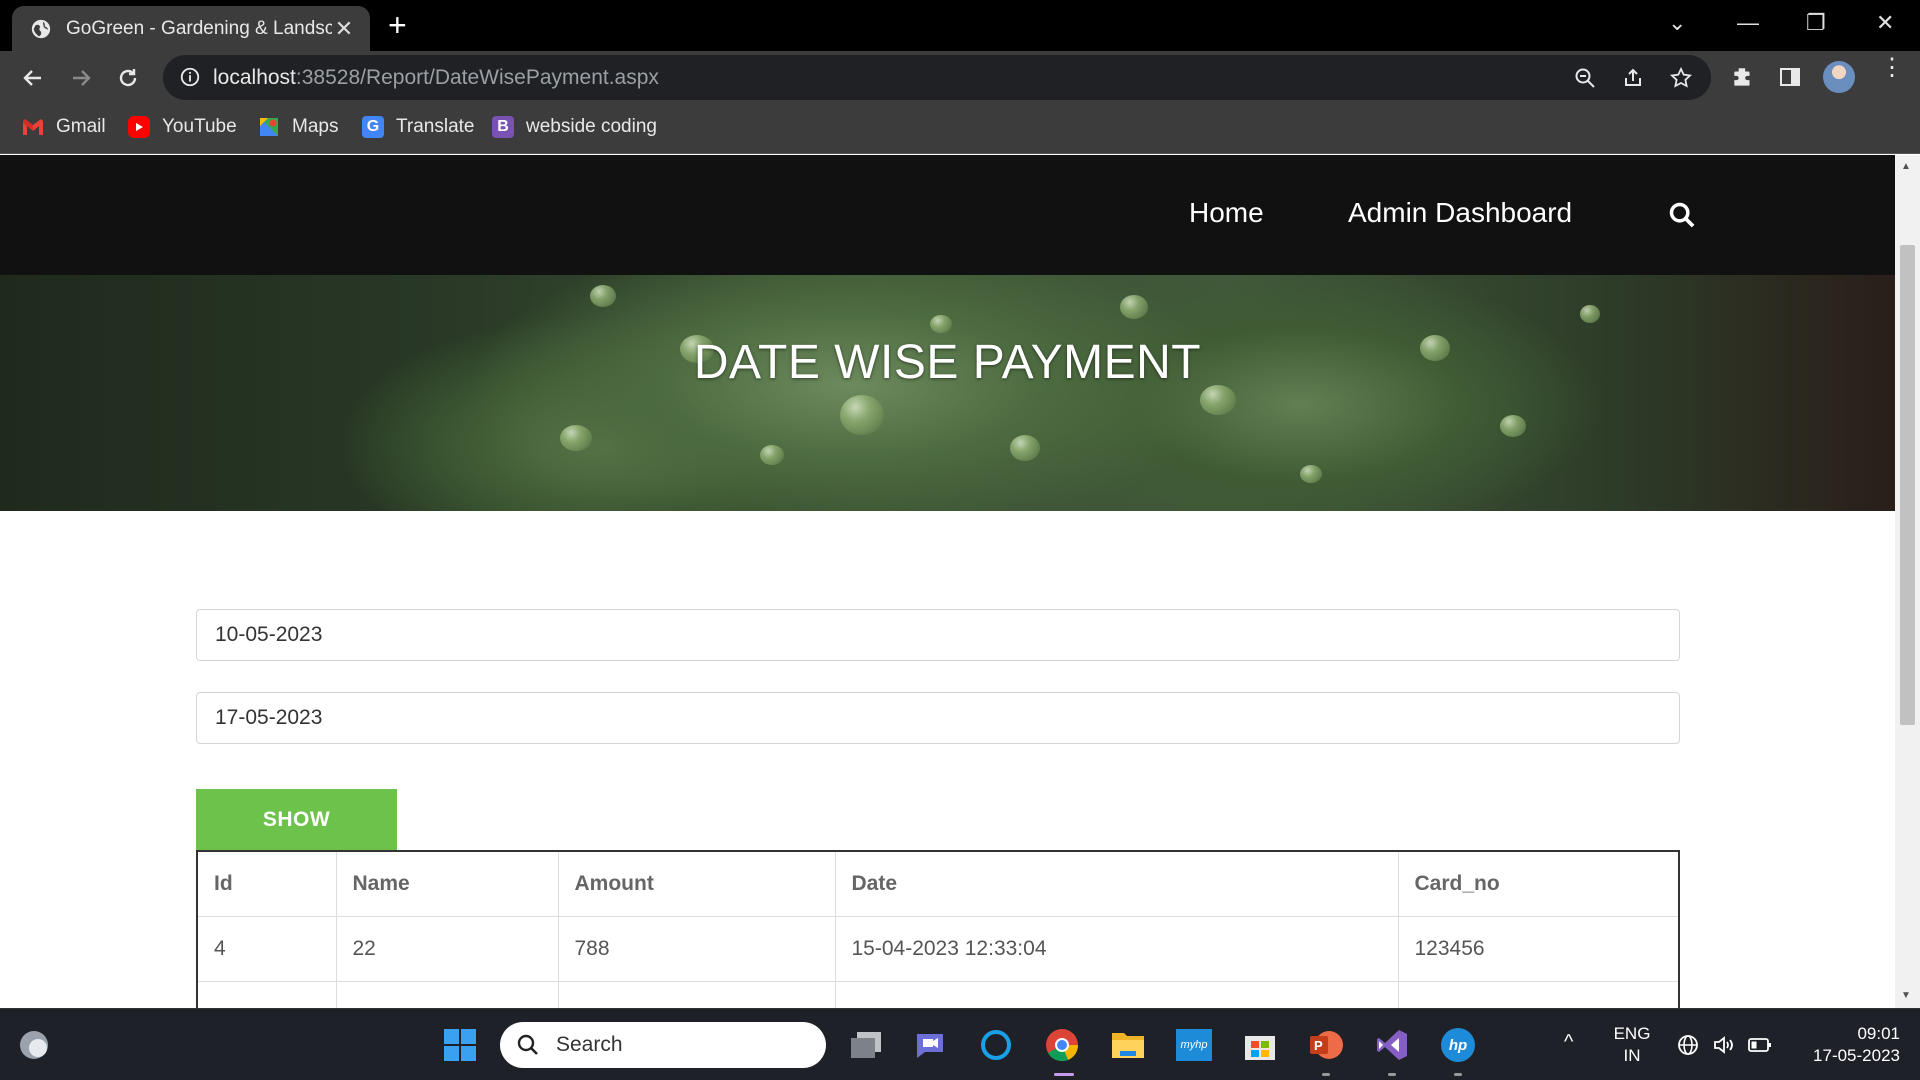 The height and width of the screenshot is (1080, 1920). What do you see at coordinates (696, 948) in the screenshot?
I see `cell-amount: 788` at bounding box center [696, 948].